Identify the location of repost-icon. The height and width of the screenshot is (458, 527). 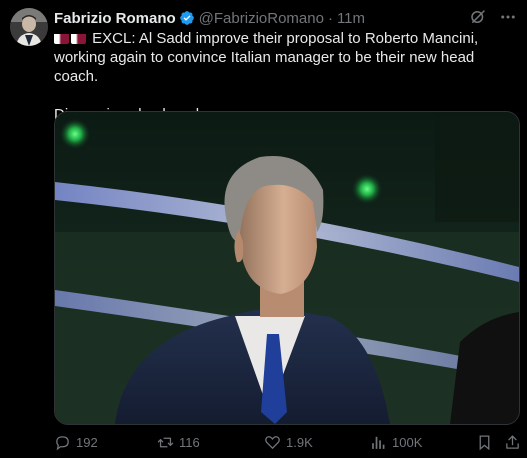
(165, 442).